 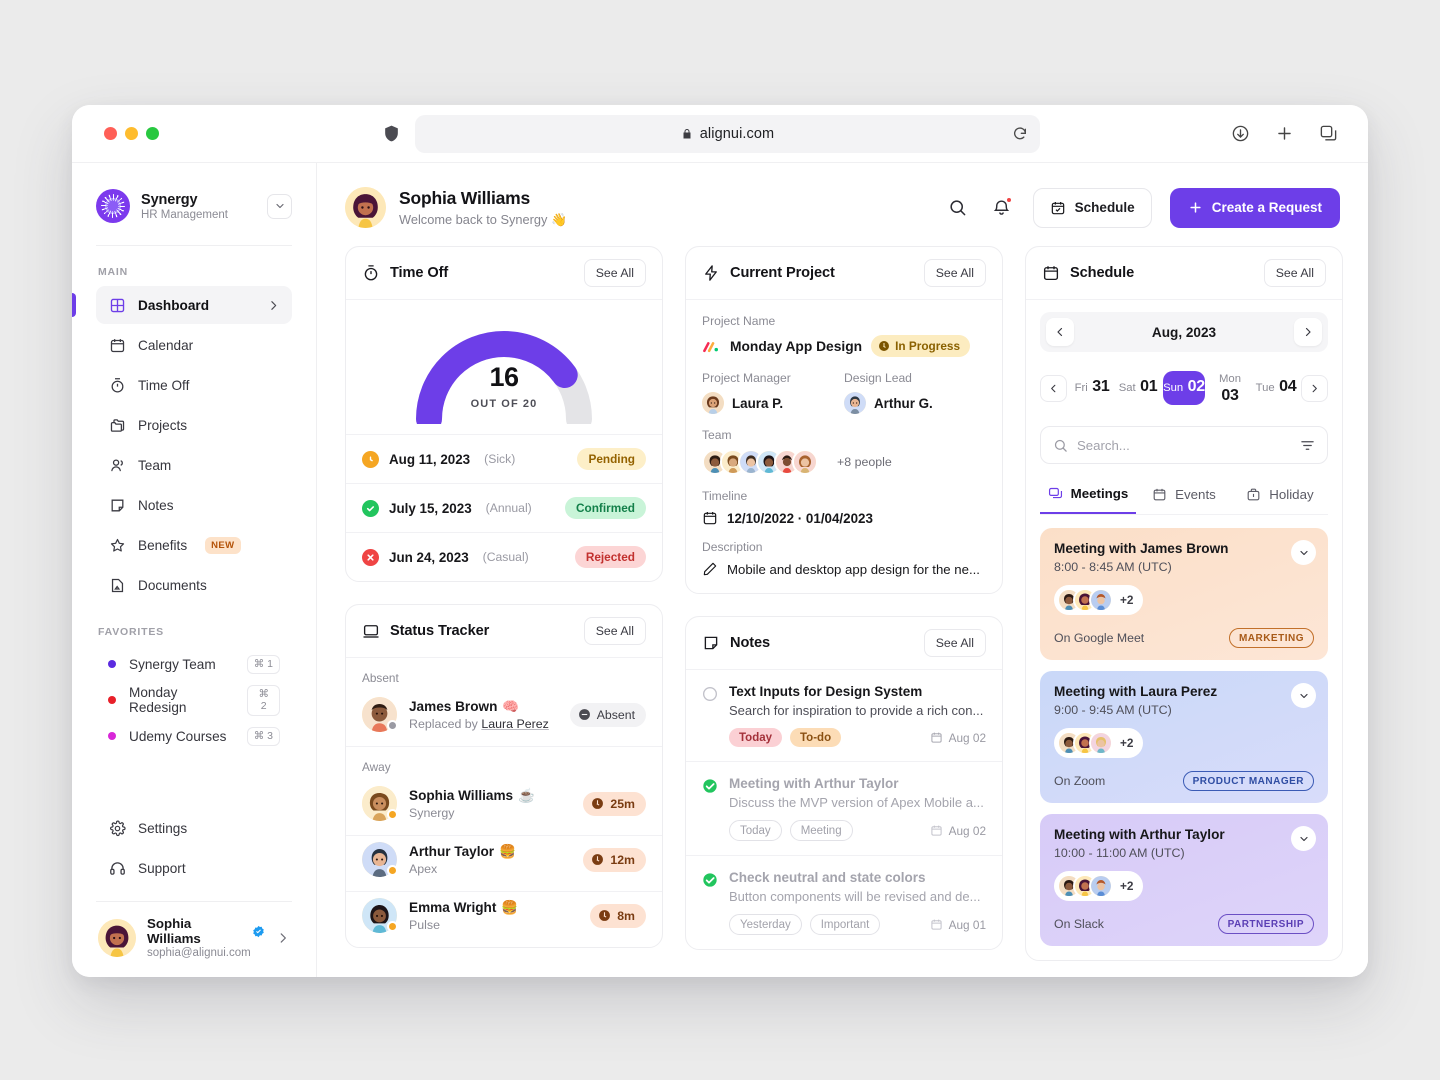 What do you see at coordinates (1307, 445) in the screenshot?
I see `filter-icon` at bounding box center [1307, 445].